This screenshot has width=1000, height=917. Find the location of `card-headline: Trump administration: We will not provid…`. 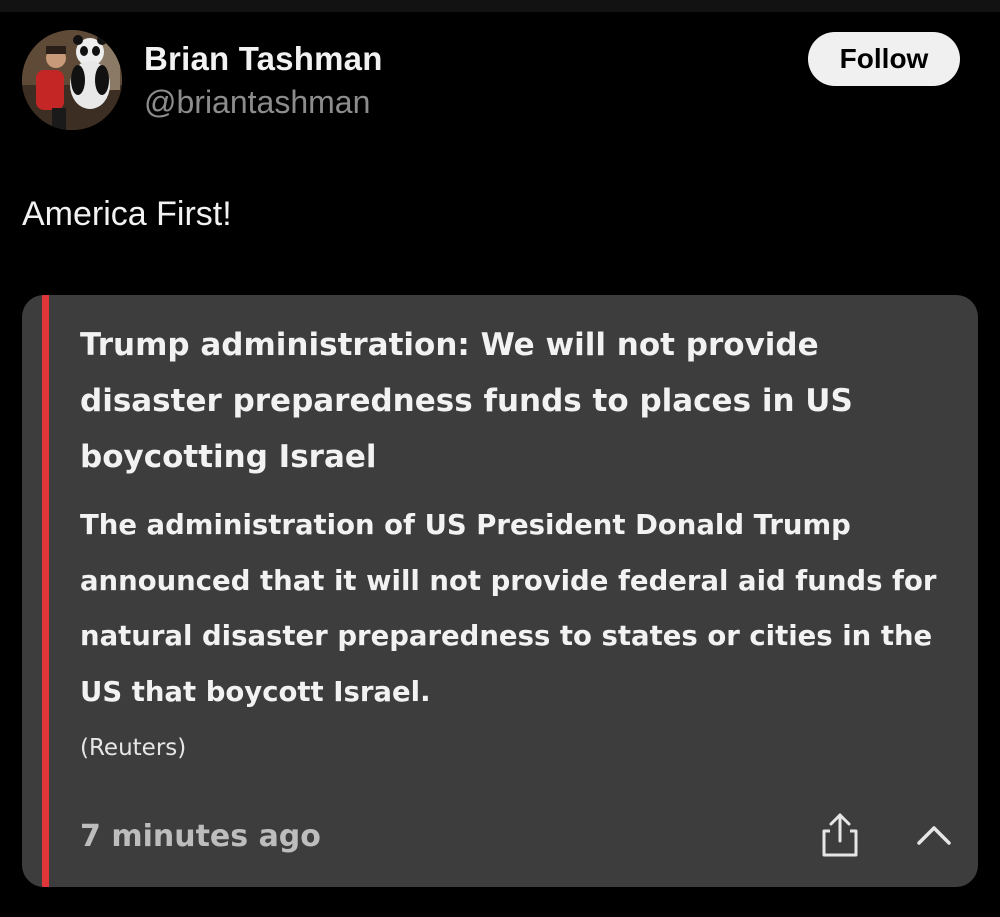

card-headline: Trump administration: We will not provid… is located at coordinates (466, 401).